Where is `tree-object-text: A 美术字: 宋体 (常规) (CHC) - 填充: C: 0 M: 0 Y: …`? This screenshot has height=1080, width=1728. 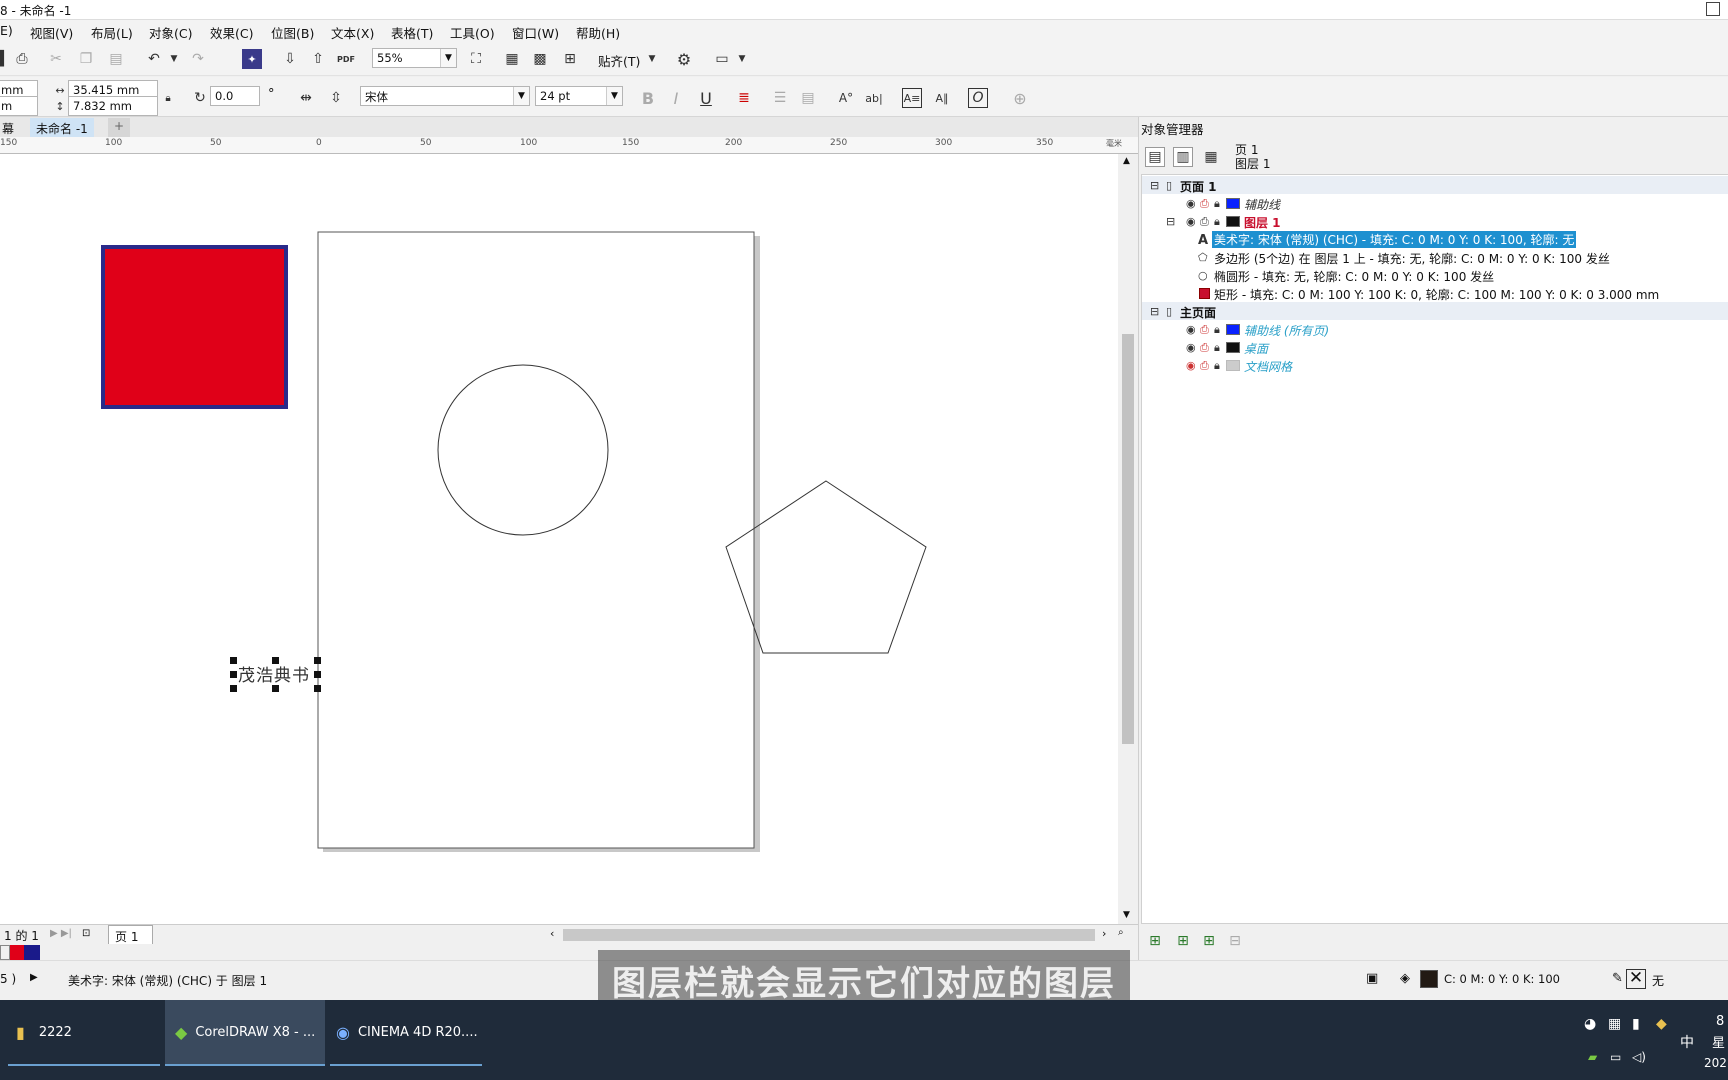
tree-object-text: A 美术字: 宋体 (常规) (CHC) - 填充: C: 0 M: 0 Y: … is located at coordinates (1435, 239).